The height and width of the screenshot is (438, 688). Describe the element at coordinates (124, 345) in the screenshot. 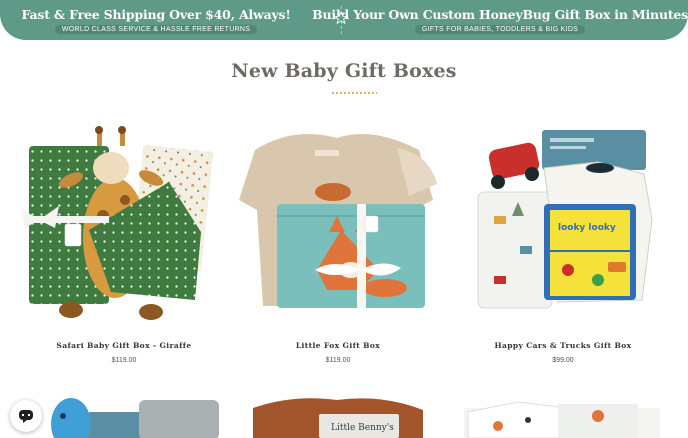

I see `product-name: Safari Baby Gift Box - Giraffe` at that location.